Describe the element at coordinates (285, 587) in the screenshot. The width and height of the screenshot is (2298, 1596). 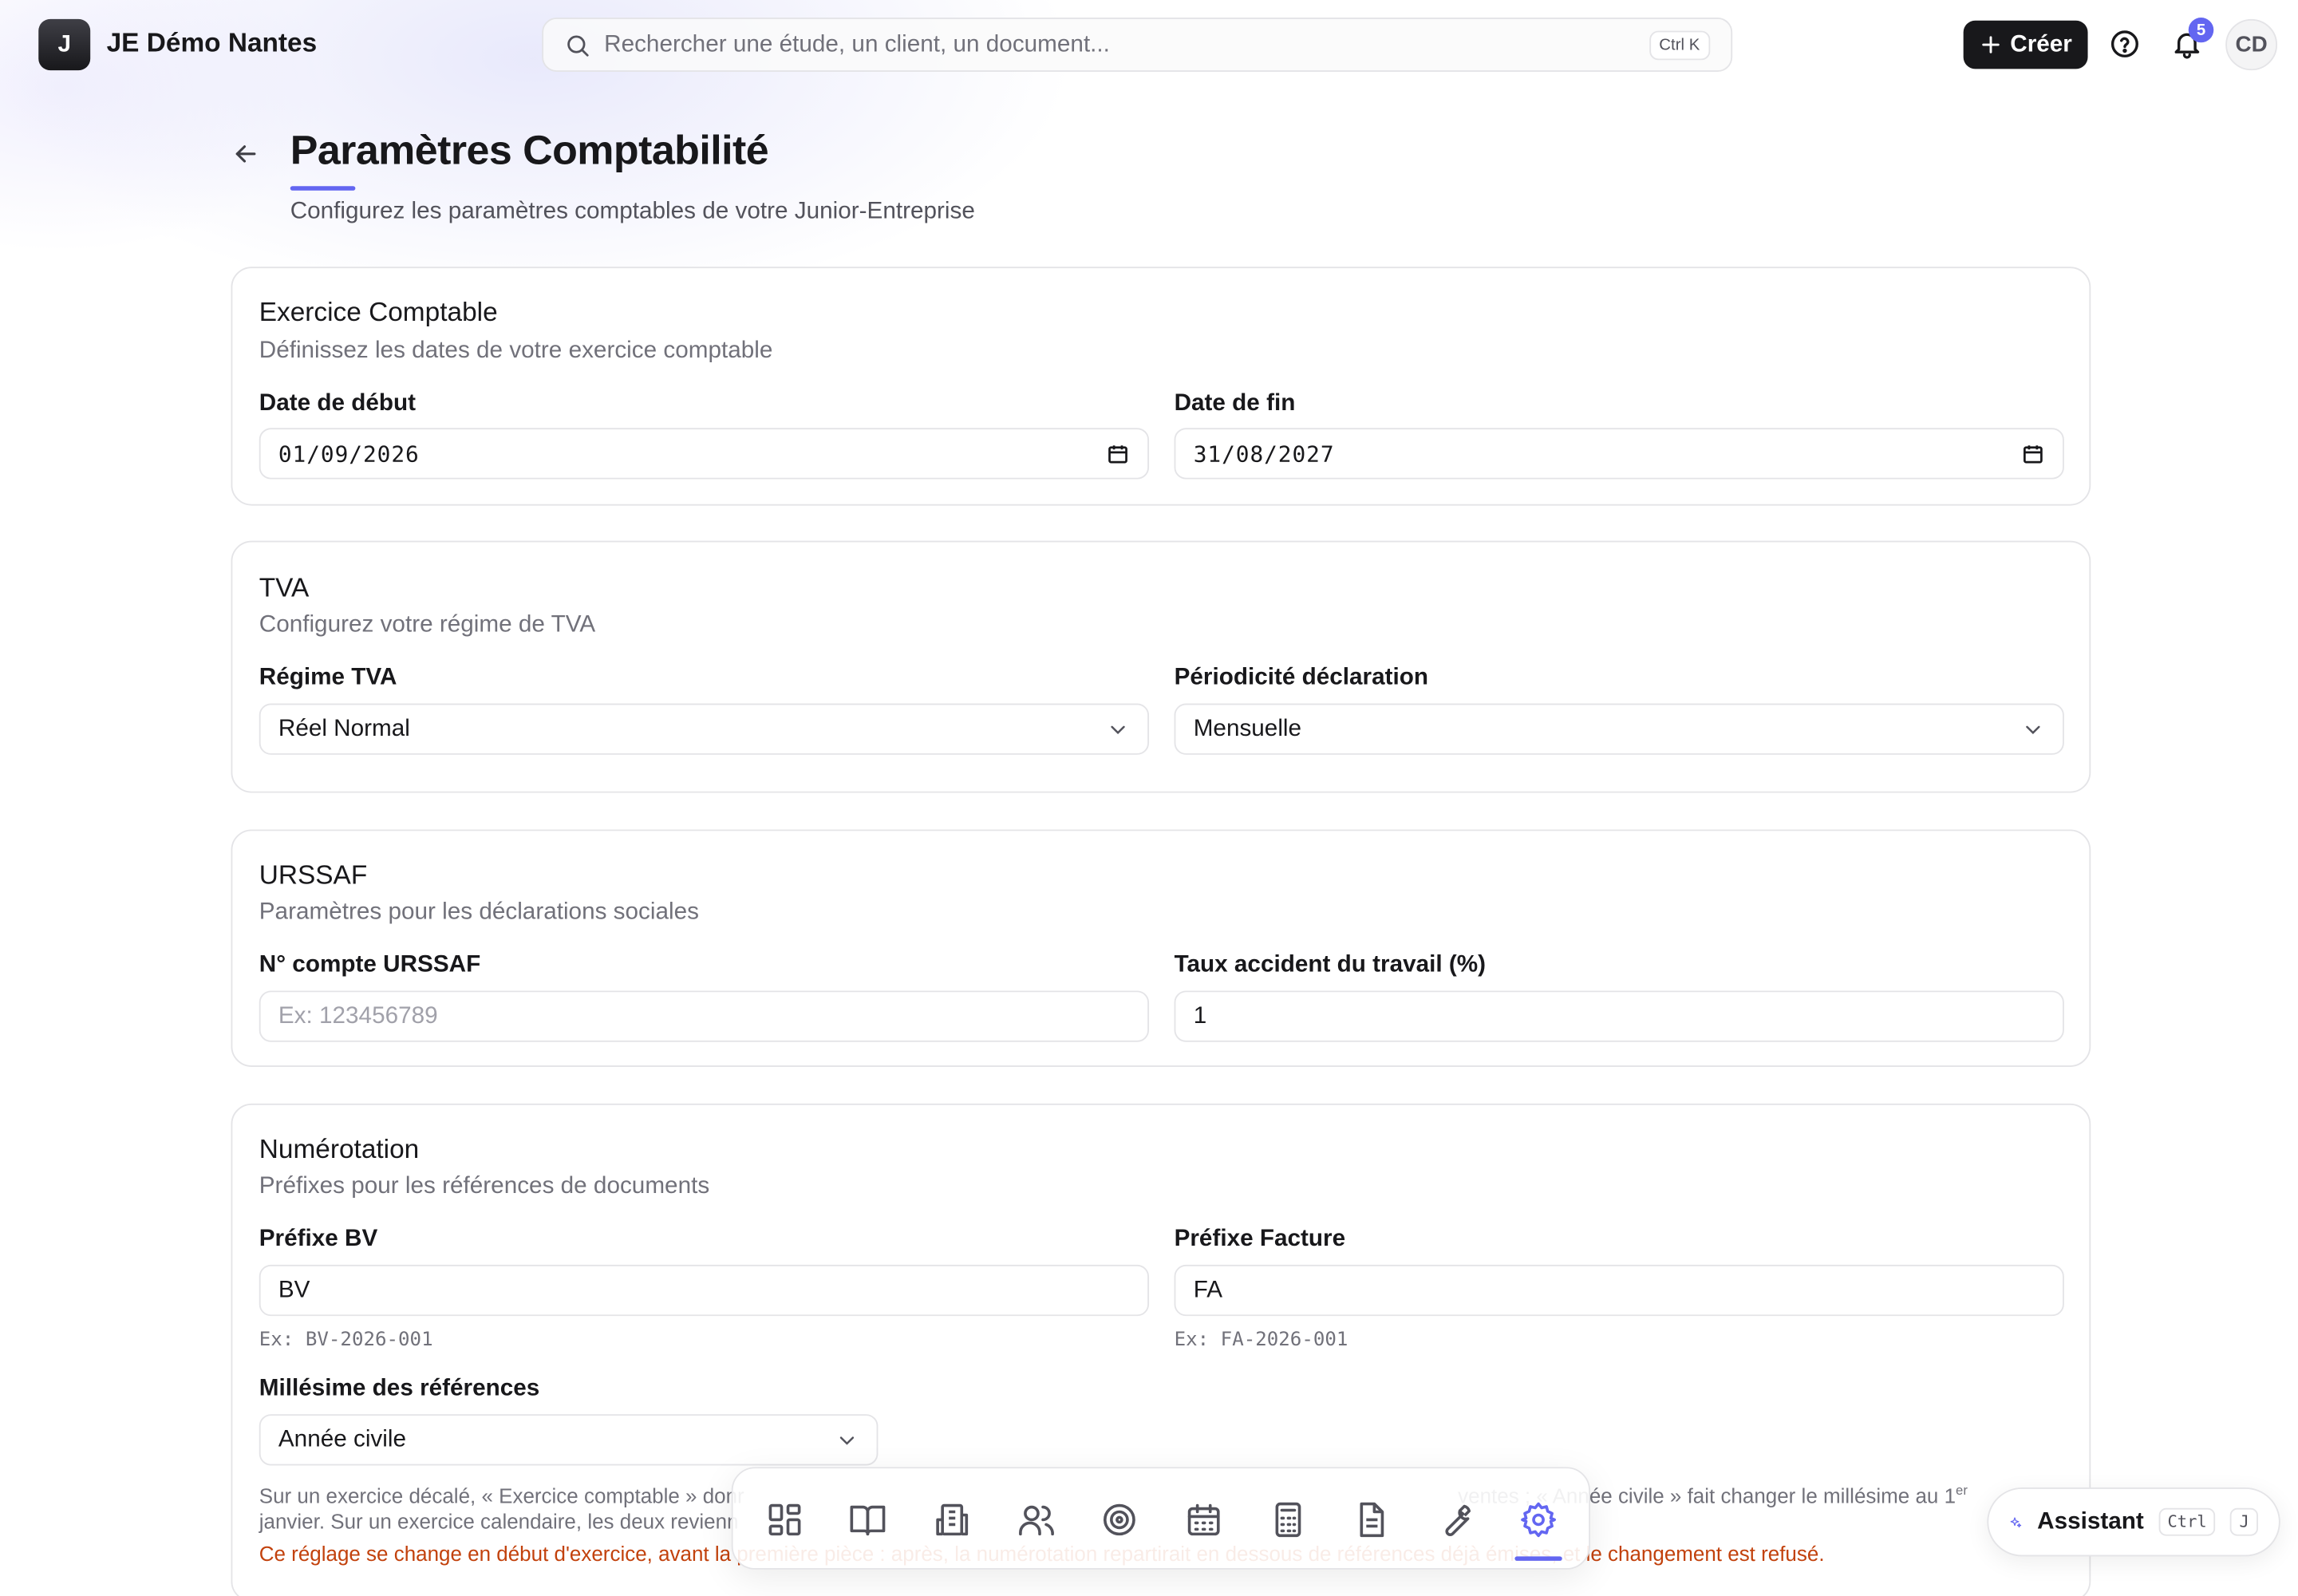
I see `tva-title: TVA` at that location.